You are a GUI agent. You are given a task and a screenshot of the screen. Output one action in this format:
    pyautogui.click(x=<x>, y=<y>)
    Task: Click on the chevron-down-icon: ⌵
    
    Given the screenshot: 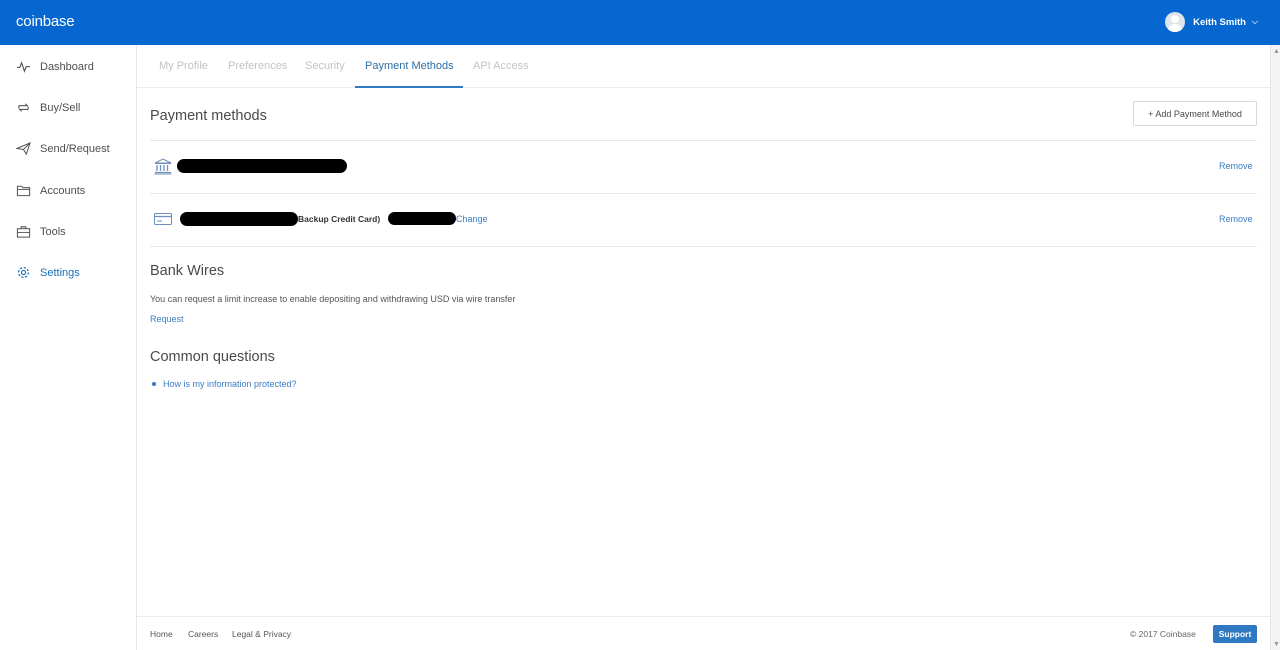 What is the action you would take?
    pyautogui.click(x=1254, y=21)
    